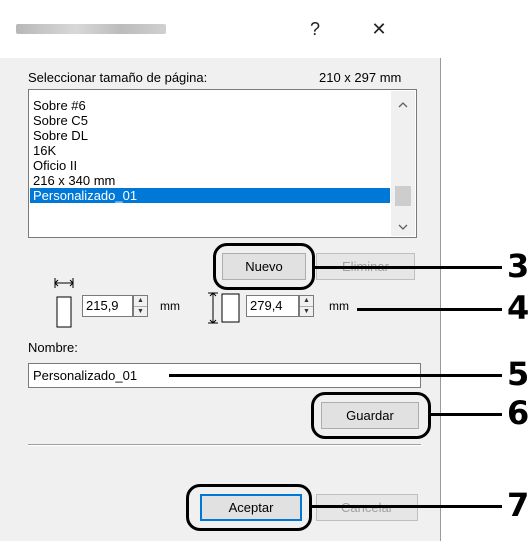  I want to click on list-item: 216 x 340 mm, so click(210, 180).